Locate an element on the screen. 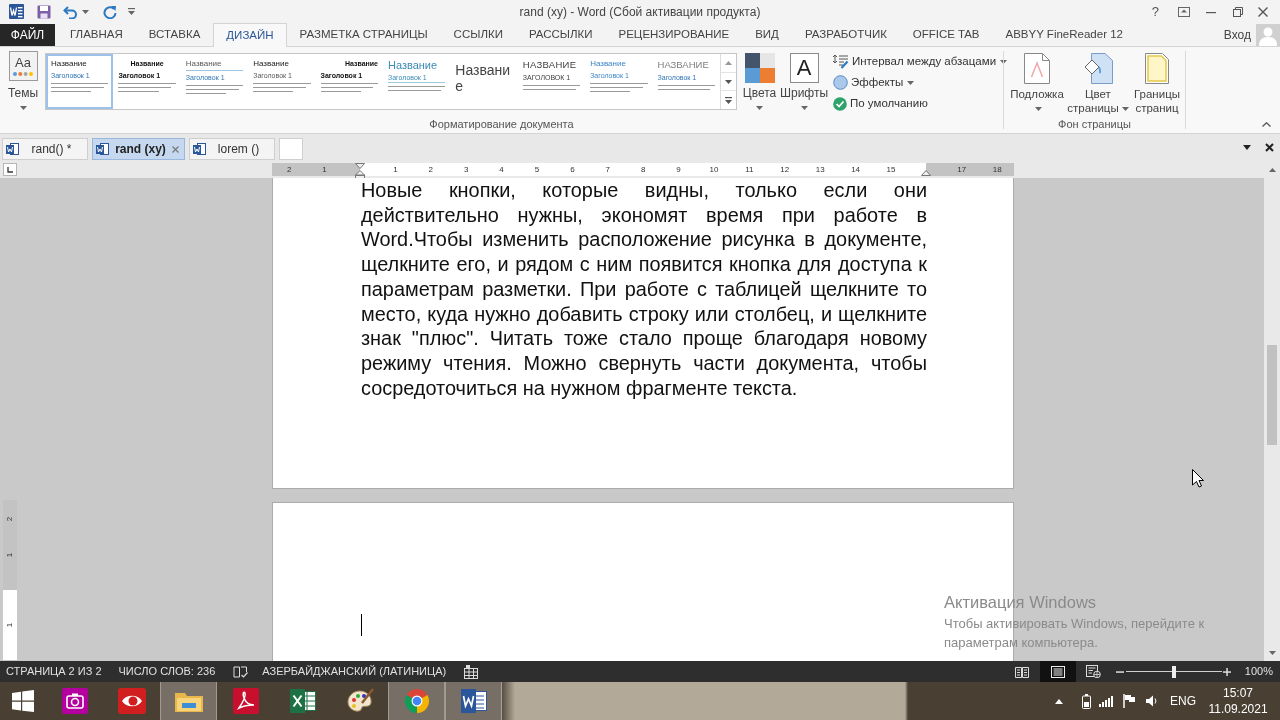 The height and width of the screenshot is (720, 1280). print-layout-button is located at coordinates (1057, 671).